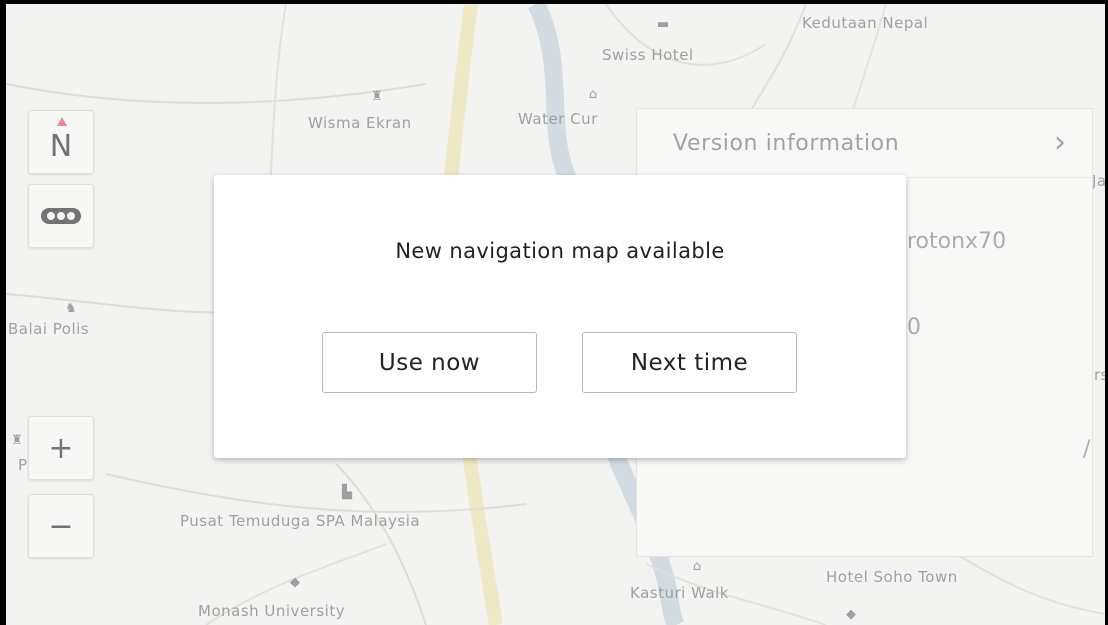 This screenshot has height=625, width=1108. I want to click on use-now-button: Use now, so click(429, 362).